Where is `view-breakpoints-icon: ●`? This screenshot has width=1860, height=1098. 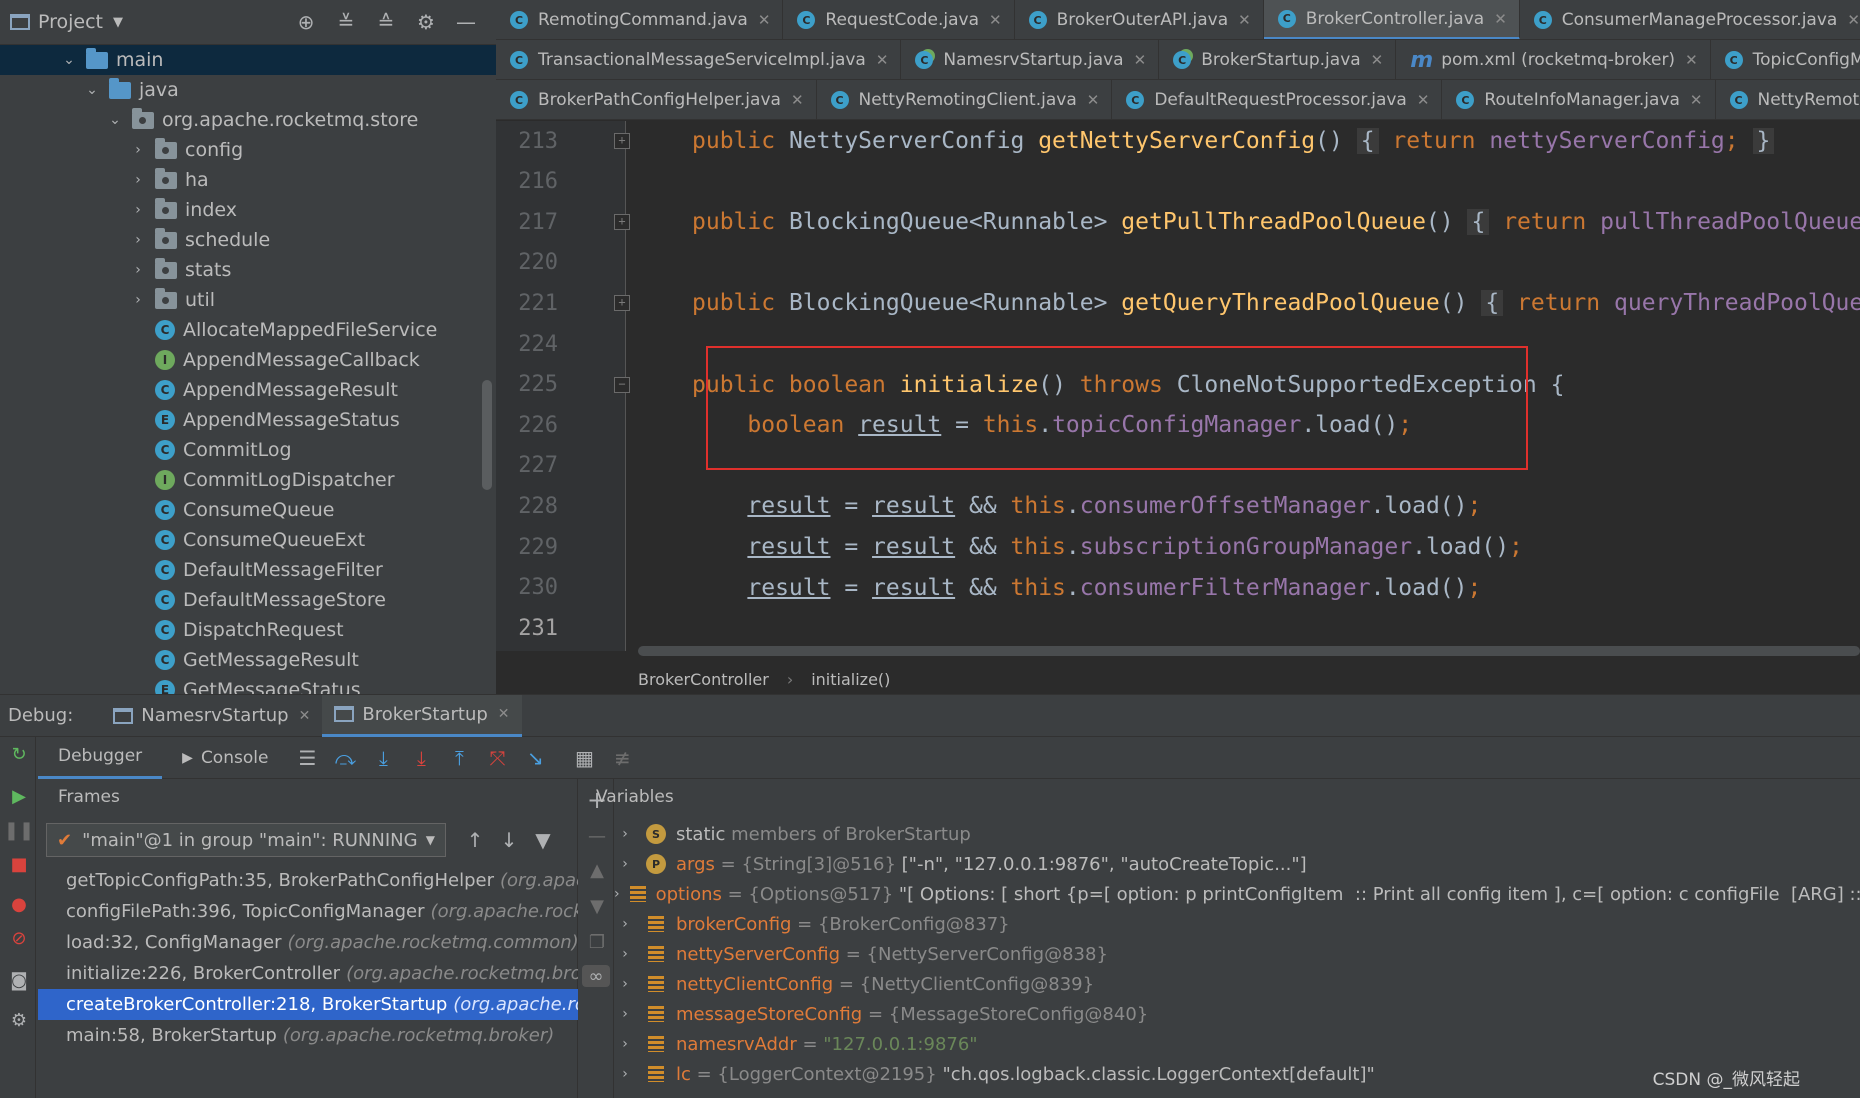 view-breakpoints-icon: ● is located at coordinates (19, 904).